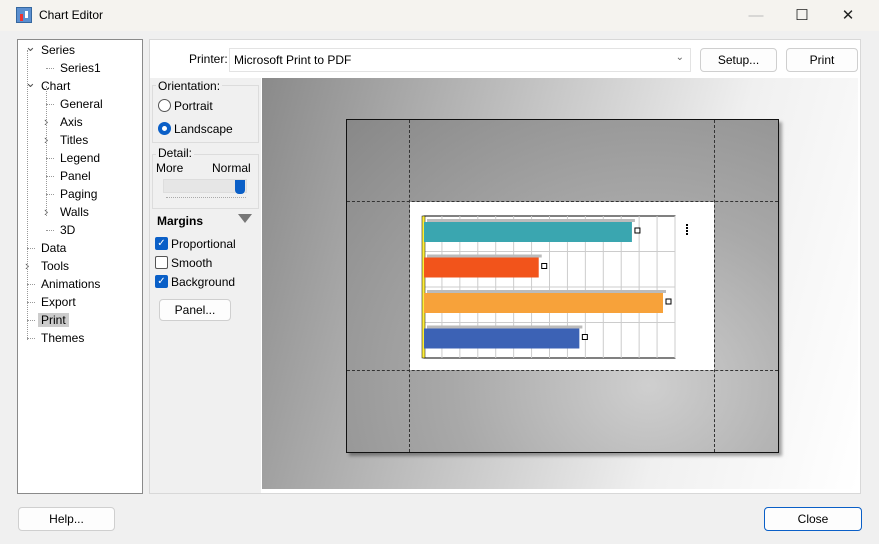 This screenshot has height=544, width=879. Describe the element at coordinates (206, 197) in the screenshot. I see `slider-ticks` at that location.